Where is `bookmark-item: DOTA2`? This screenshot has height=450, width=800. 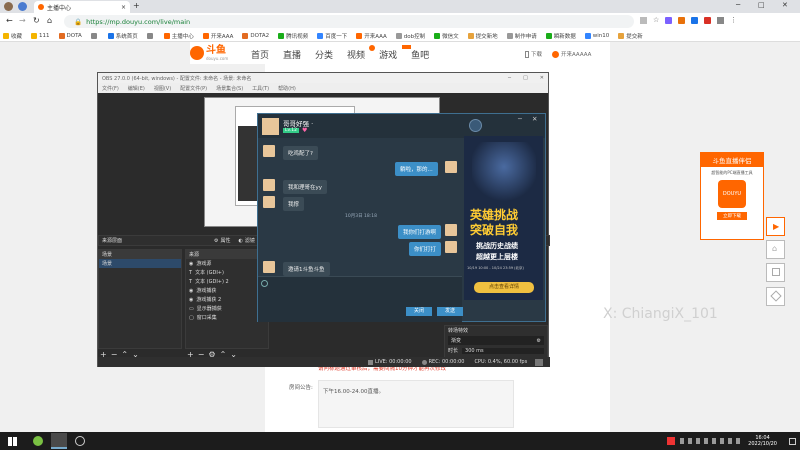
bookmark-item: DOTA2 is located at coordinates (255, 35).